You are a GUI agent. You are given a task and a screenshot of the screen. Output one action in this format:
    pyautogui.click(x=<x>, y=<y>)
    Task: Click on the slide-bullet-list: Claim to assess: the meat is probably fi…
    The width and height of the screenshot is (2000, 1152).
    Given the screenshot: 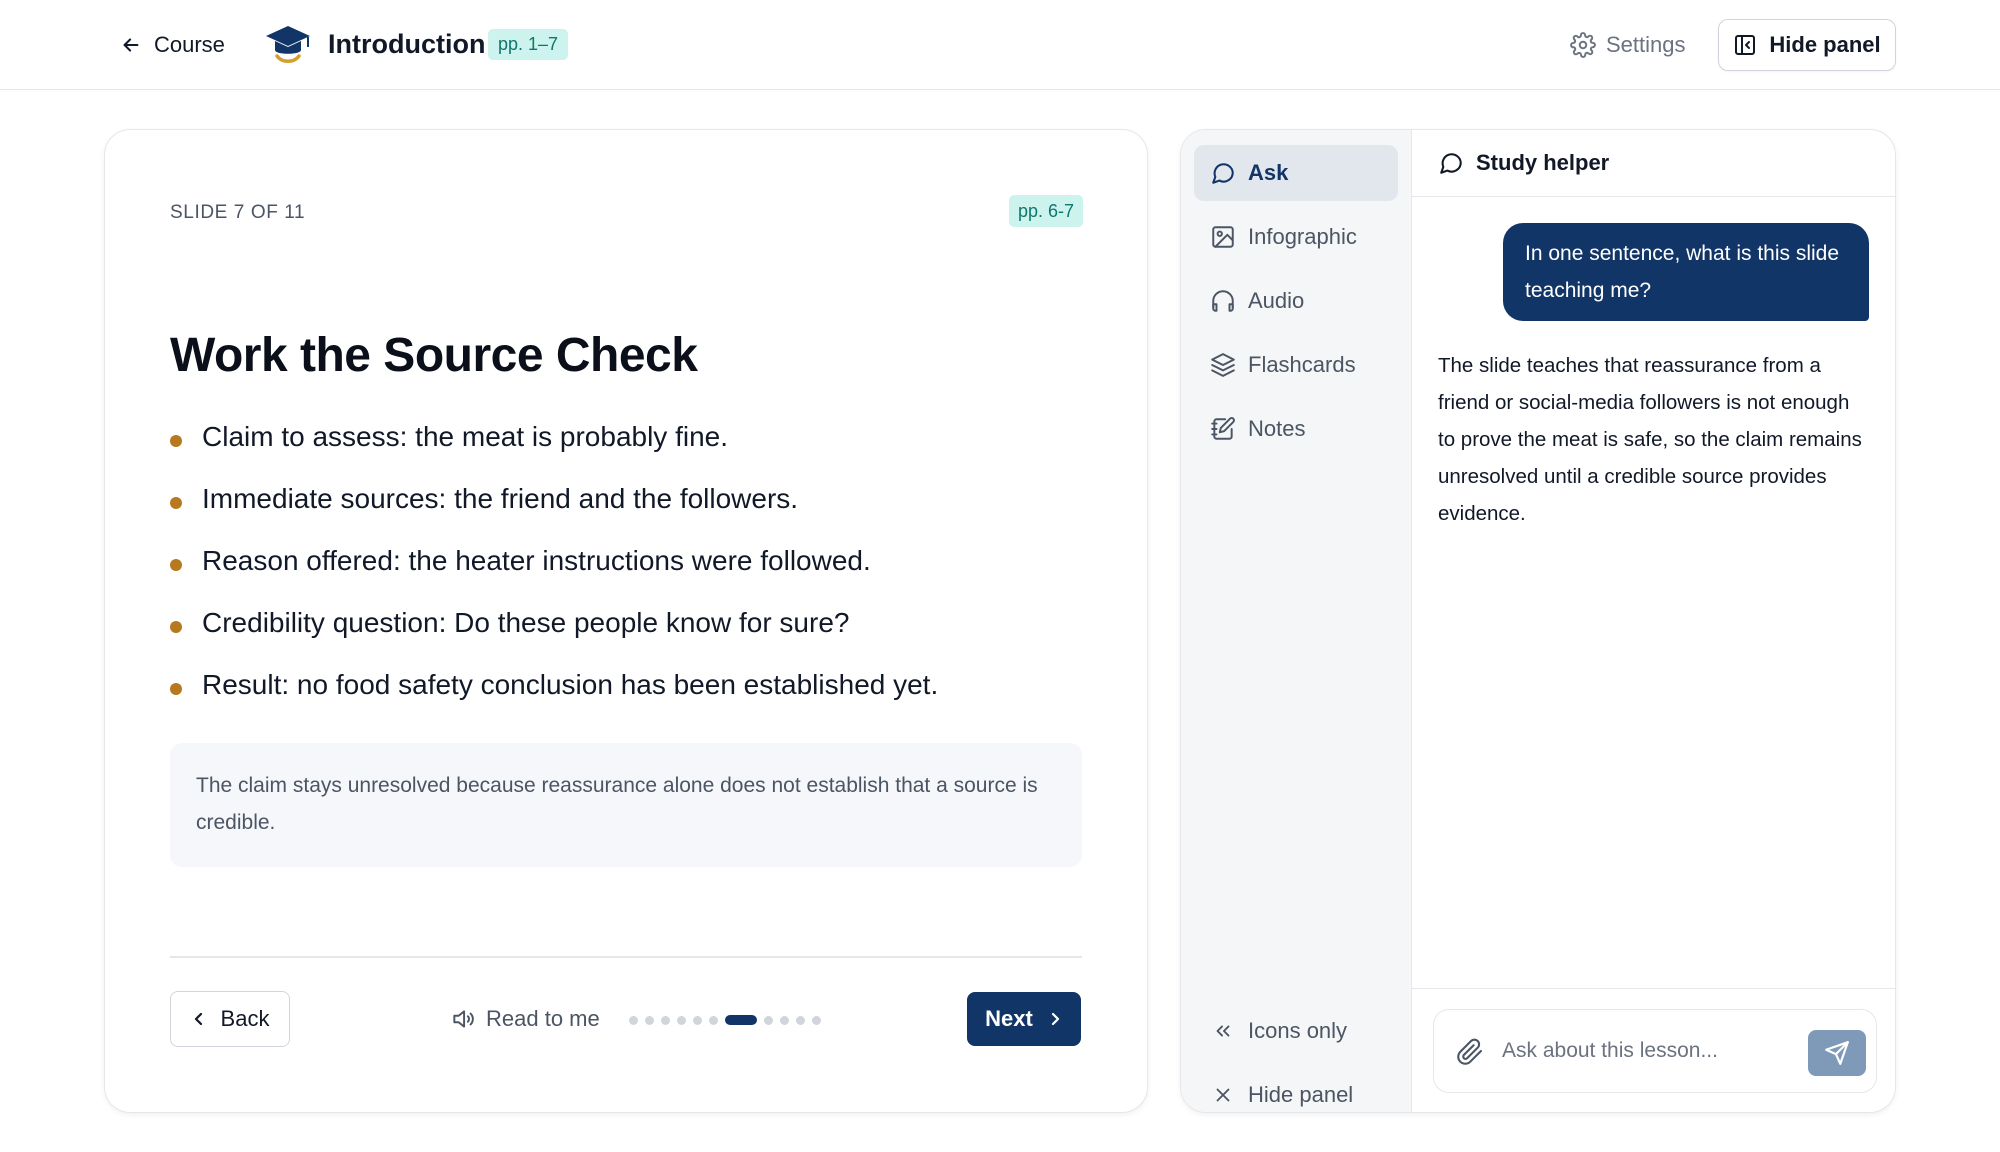 What is the action you would take?
    pyautogui.click(x=640, y=573)
    